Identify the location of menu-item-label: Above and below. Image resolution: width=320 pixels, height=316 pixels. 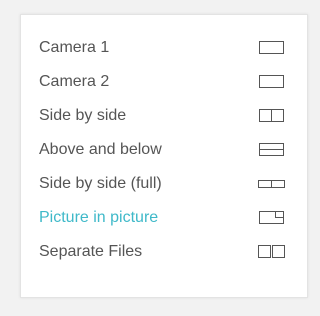
(100, 149).